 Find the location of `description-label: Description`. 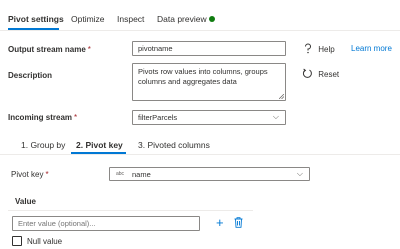

description-label: Description is located at coordinates (30, 75).